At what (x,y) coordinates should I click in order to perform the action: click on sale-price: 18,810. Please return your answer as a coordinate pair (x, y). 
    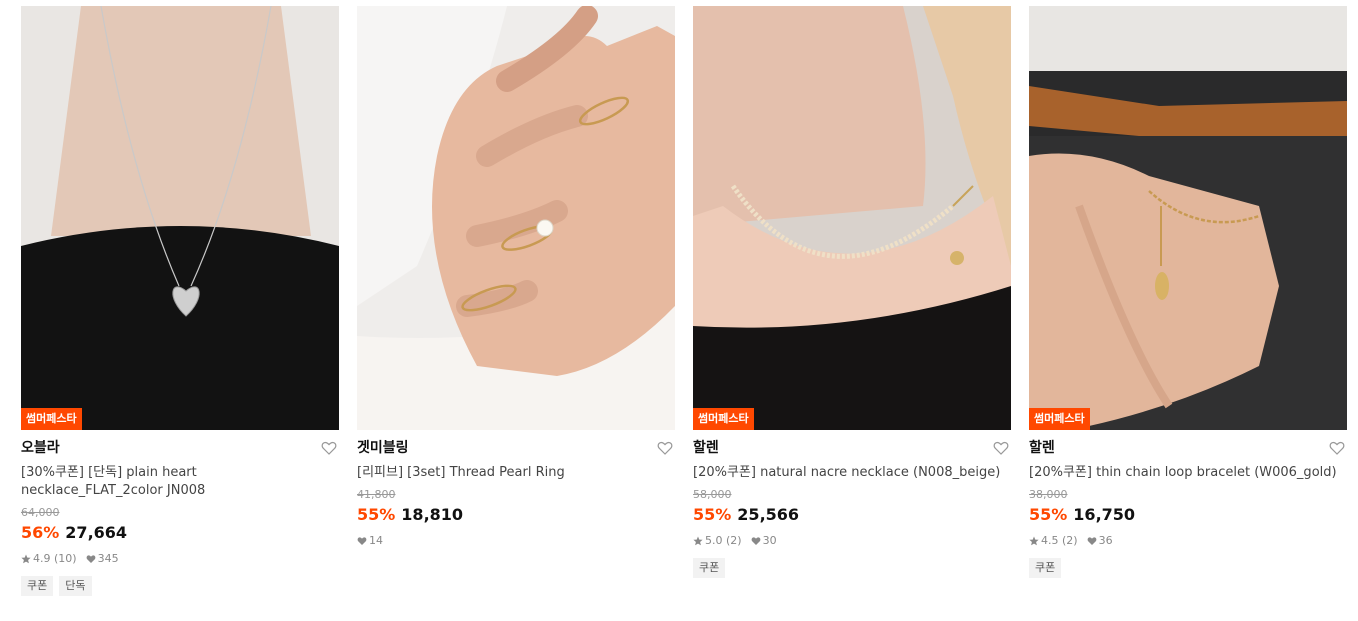
    Looking at the image, I should click on (432, 514).